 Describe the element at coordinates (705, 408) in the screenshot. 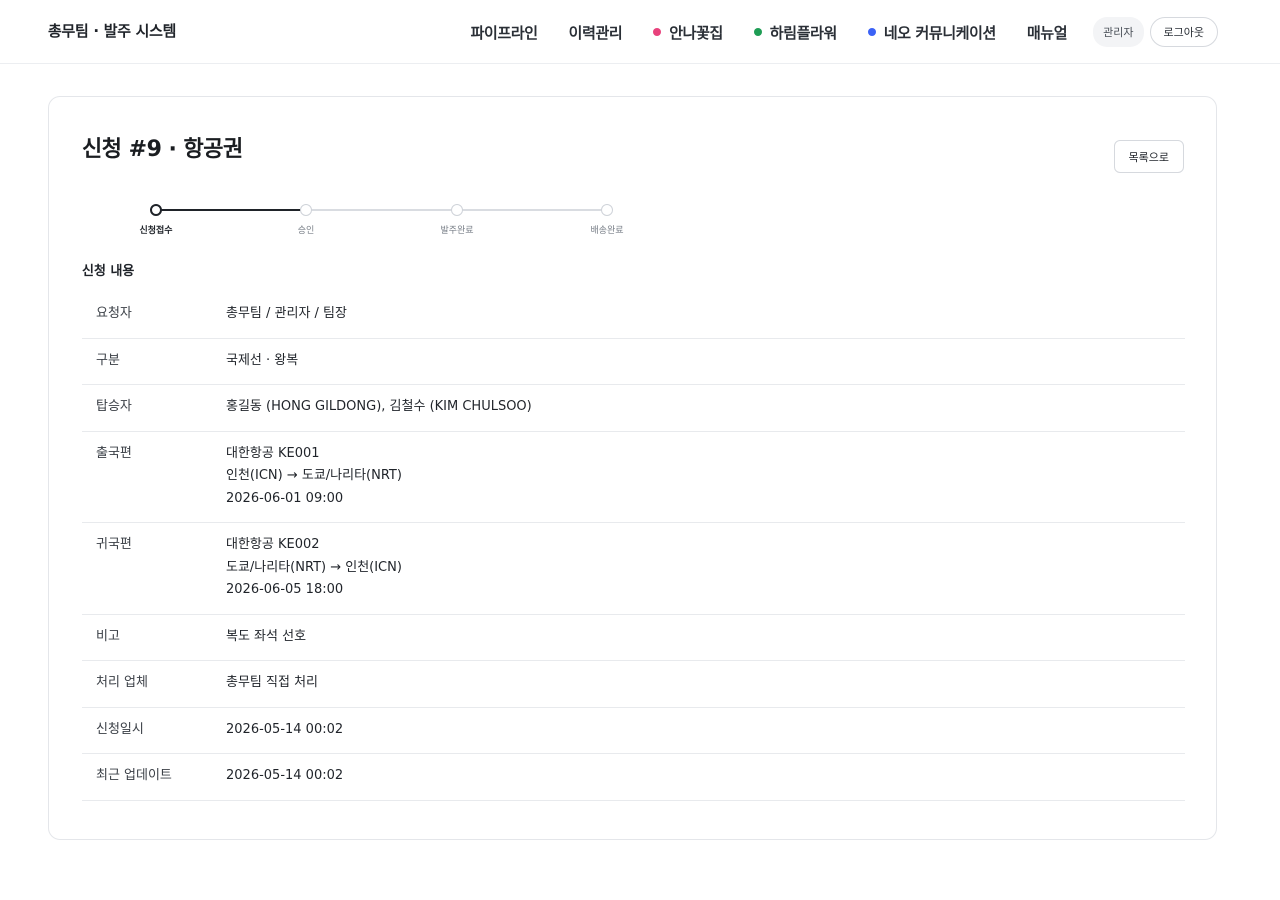

I see `detail-value: 홍길동 (HONG GILDONG), 김철수 (KIM CHULSOO)` at that location.